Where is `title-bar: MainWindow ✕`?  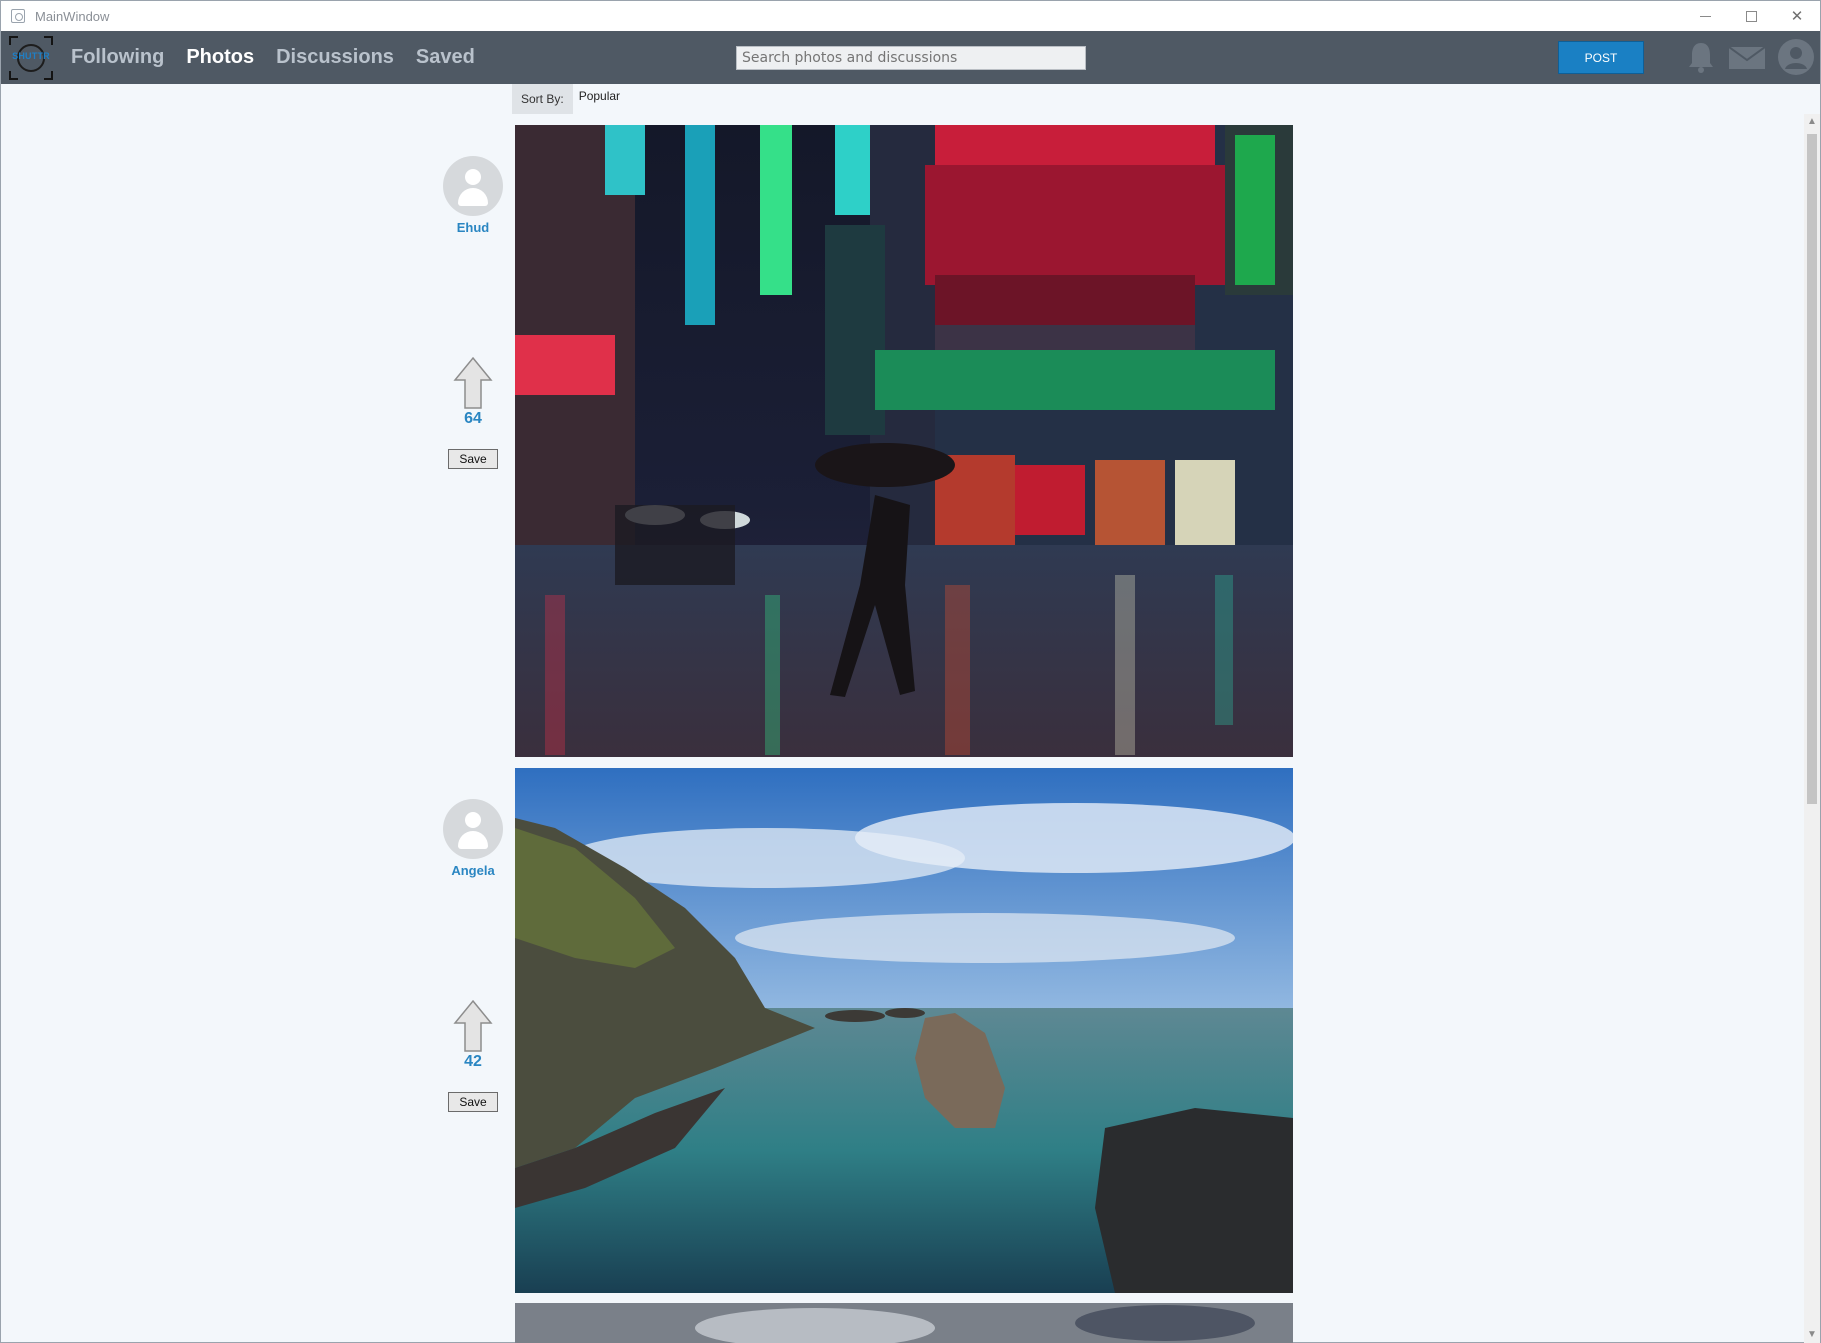 title-bar: MainWindow ✕ is located at coordinates (910, 16).